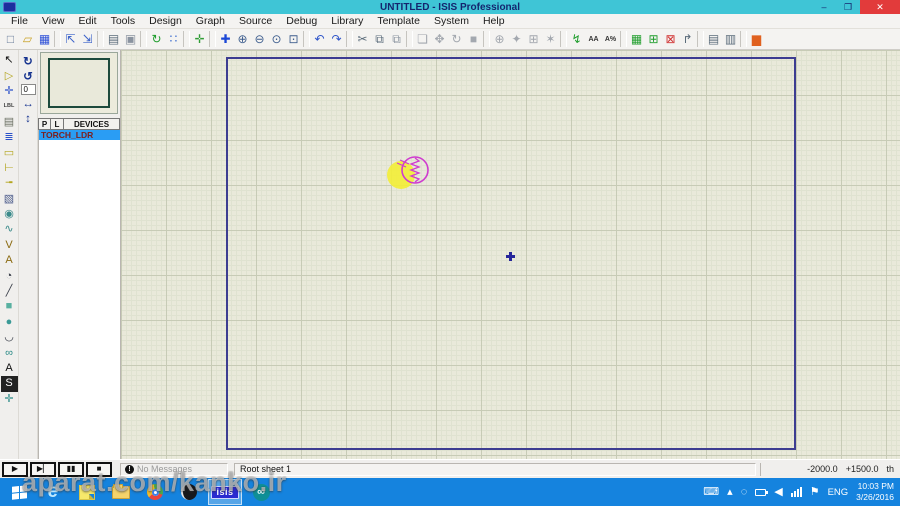 This screenshot has width=900, height=506. Describe the element at coordinates (576, 39) in the screenshot. I see `wire-autorouter-button: ↯` at that location.